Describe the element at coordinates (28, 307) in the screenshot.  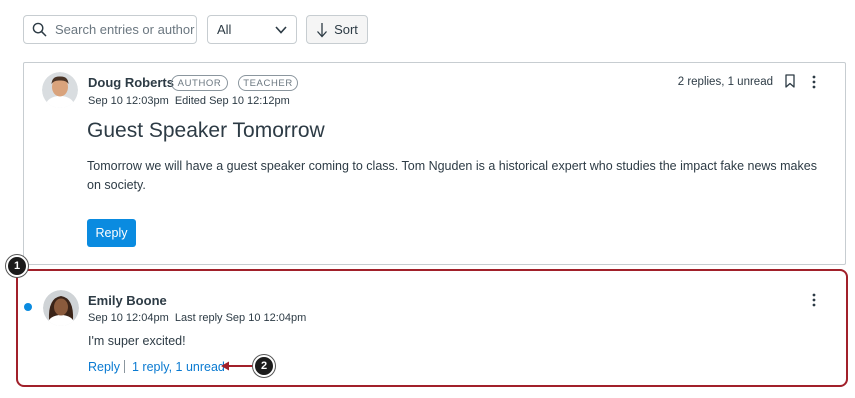
I see `unread-indicator` at that location.